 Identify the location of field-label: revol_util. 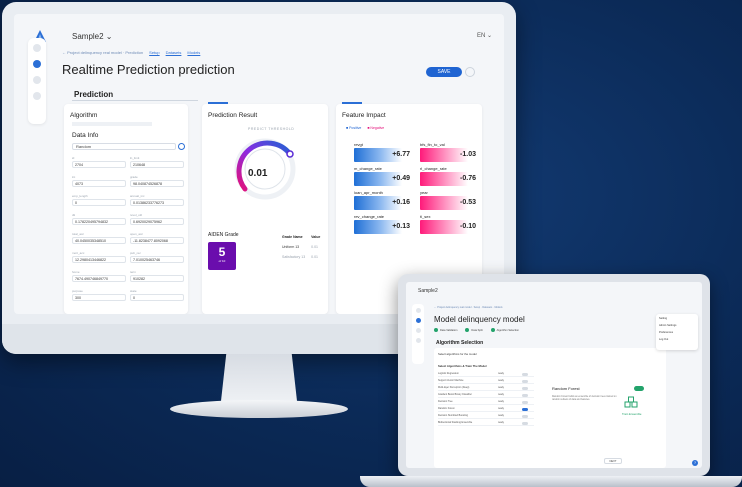
(136, 215).